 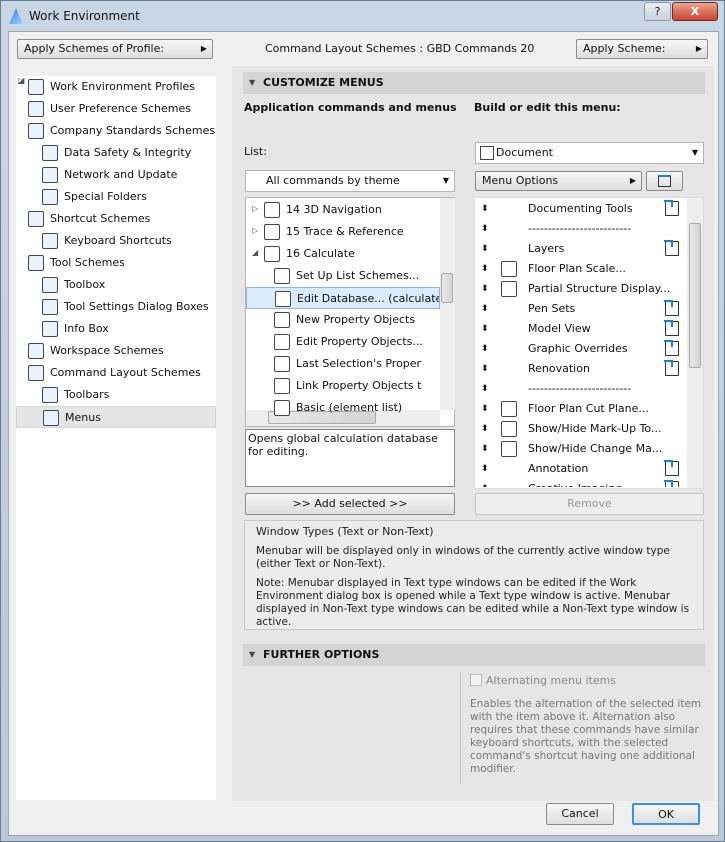 What do you see at coordinates (657, 11) in the screenshot?
I see `help-button: ?` at bounding box center [657, 11].